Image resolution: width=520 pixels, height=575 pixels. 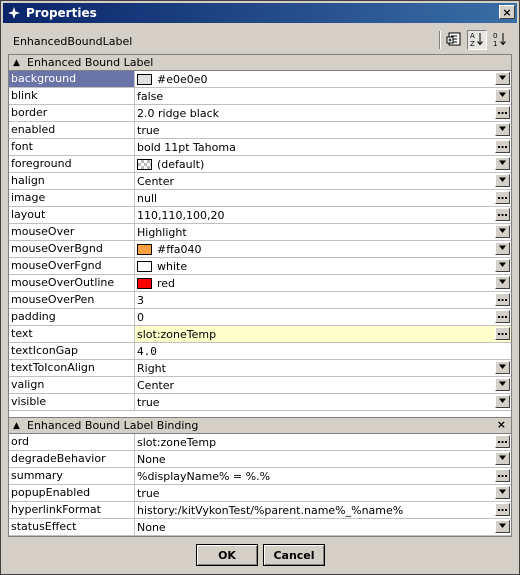 I want to click on property-row-padding: padding 0, so click(x=260, y=317).